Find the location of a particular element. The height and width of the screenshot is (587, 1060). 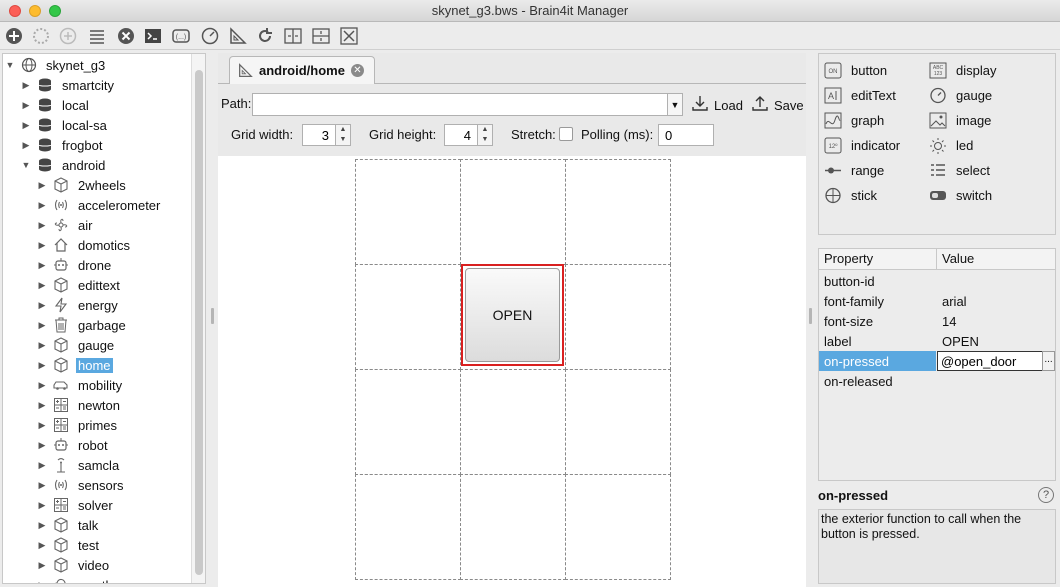

tree-item-newton: ▶ newton is located at coordinates (79, 405).